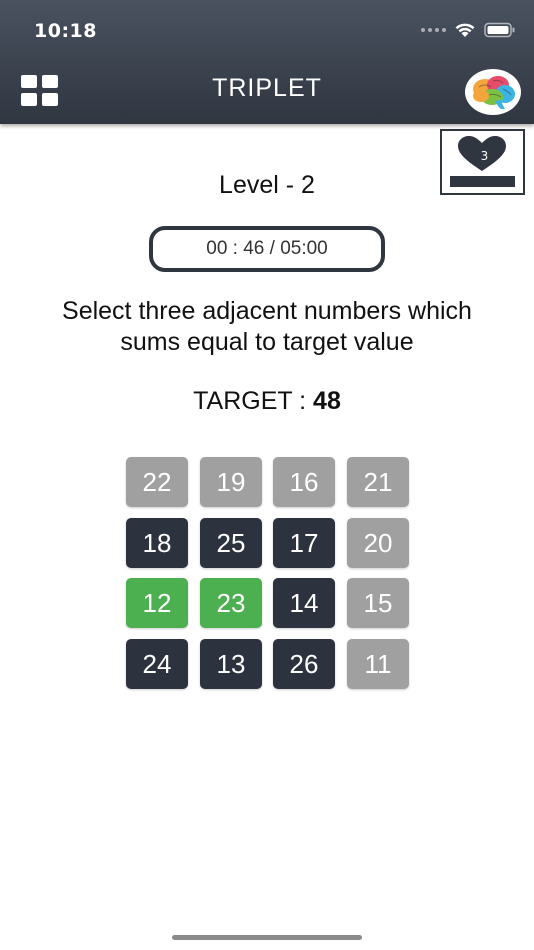 The image size is (534, 950). Describe the element at coordinates (65, 31) in the screenshot. I see `status-time: 10:18` at that location.